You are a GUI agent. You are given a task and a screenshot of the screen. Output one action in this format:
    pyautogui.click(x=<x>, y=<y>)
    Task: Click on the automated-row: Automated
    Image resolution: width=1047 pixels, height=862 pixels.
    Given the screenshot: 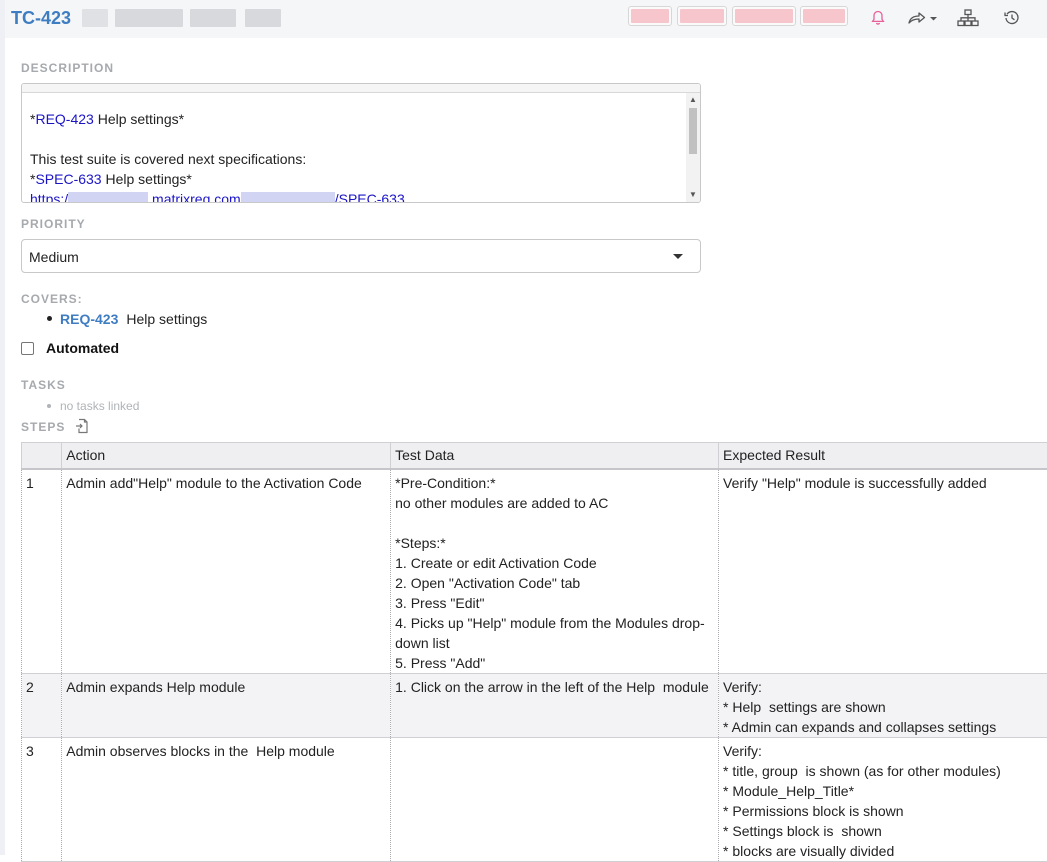 What is the action you would take?
    pyautogui.click(x=70, y=348)
    